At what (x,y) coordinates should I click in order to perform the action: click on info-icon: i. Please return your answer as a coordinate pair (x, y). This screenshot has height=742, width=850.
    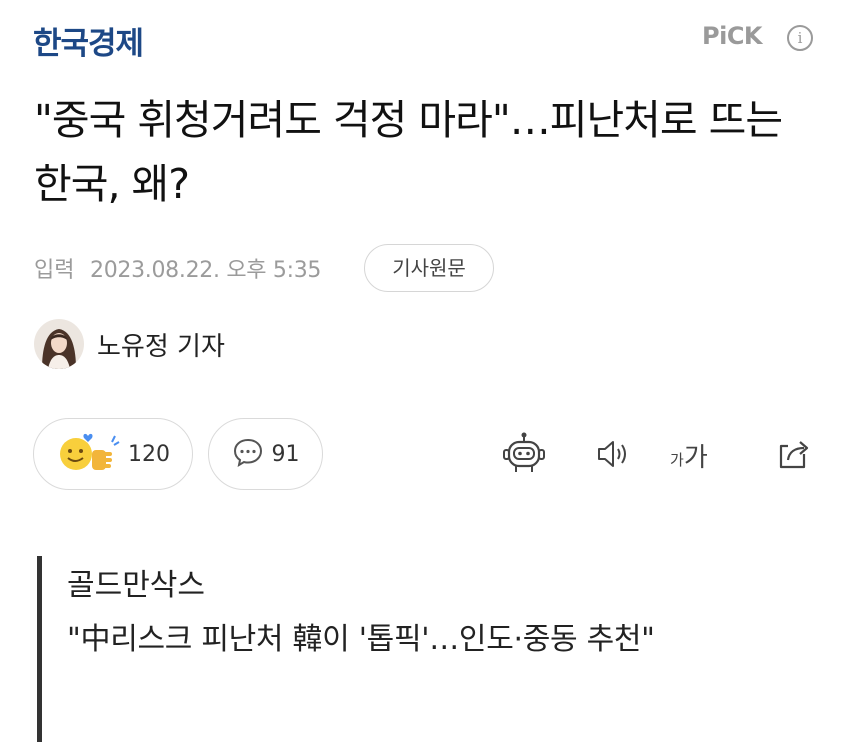
    Looking at the image, I should click on (800, 38).